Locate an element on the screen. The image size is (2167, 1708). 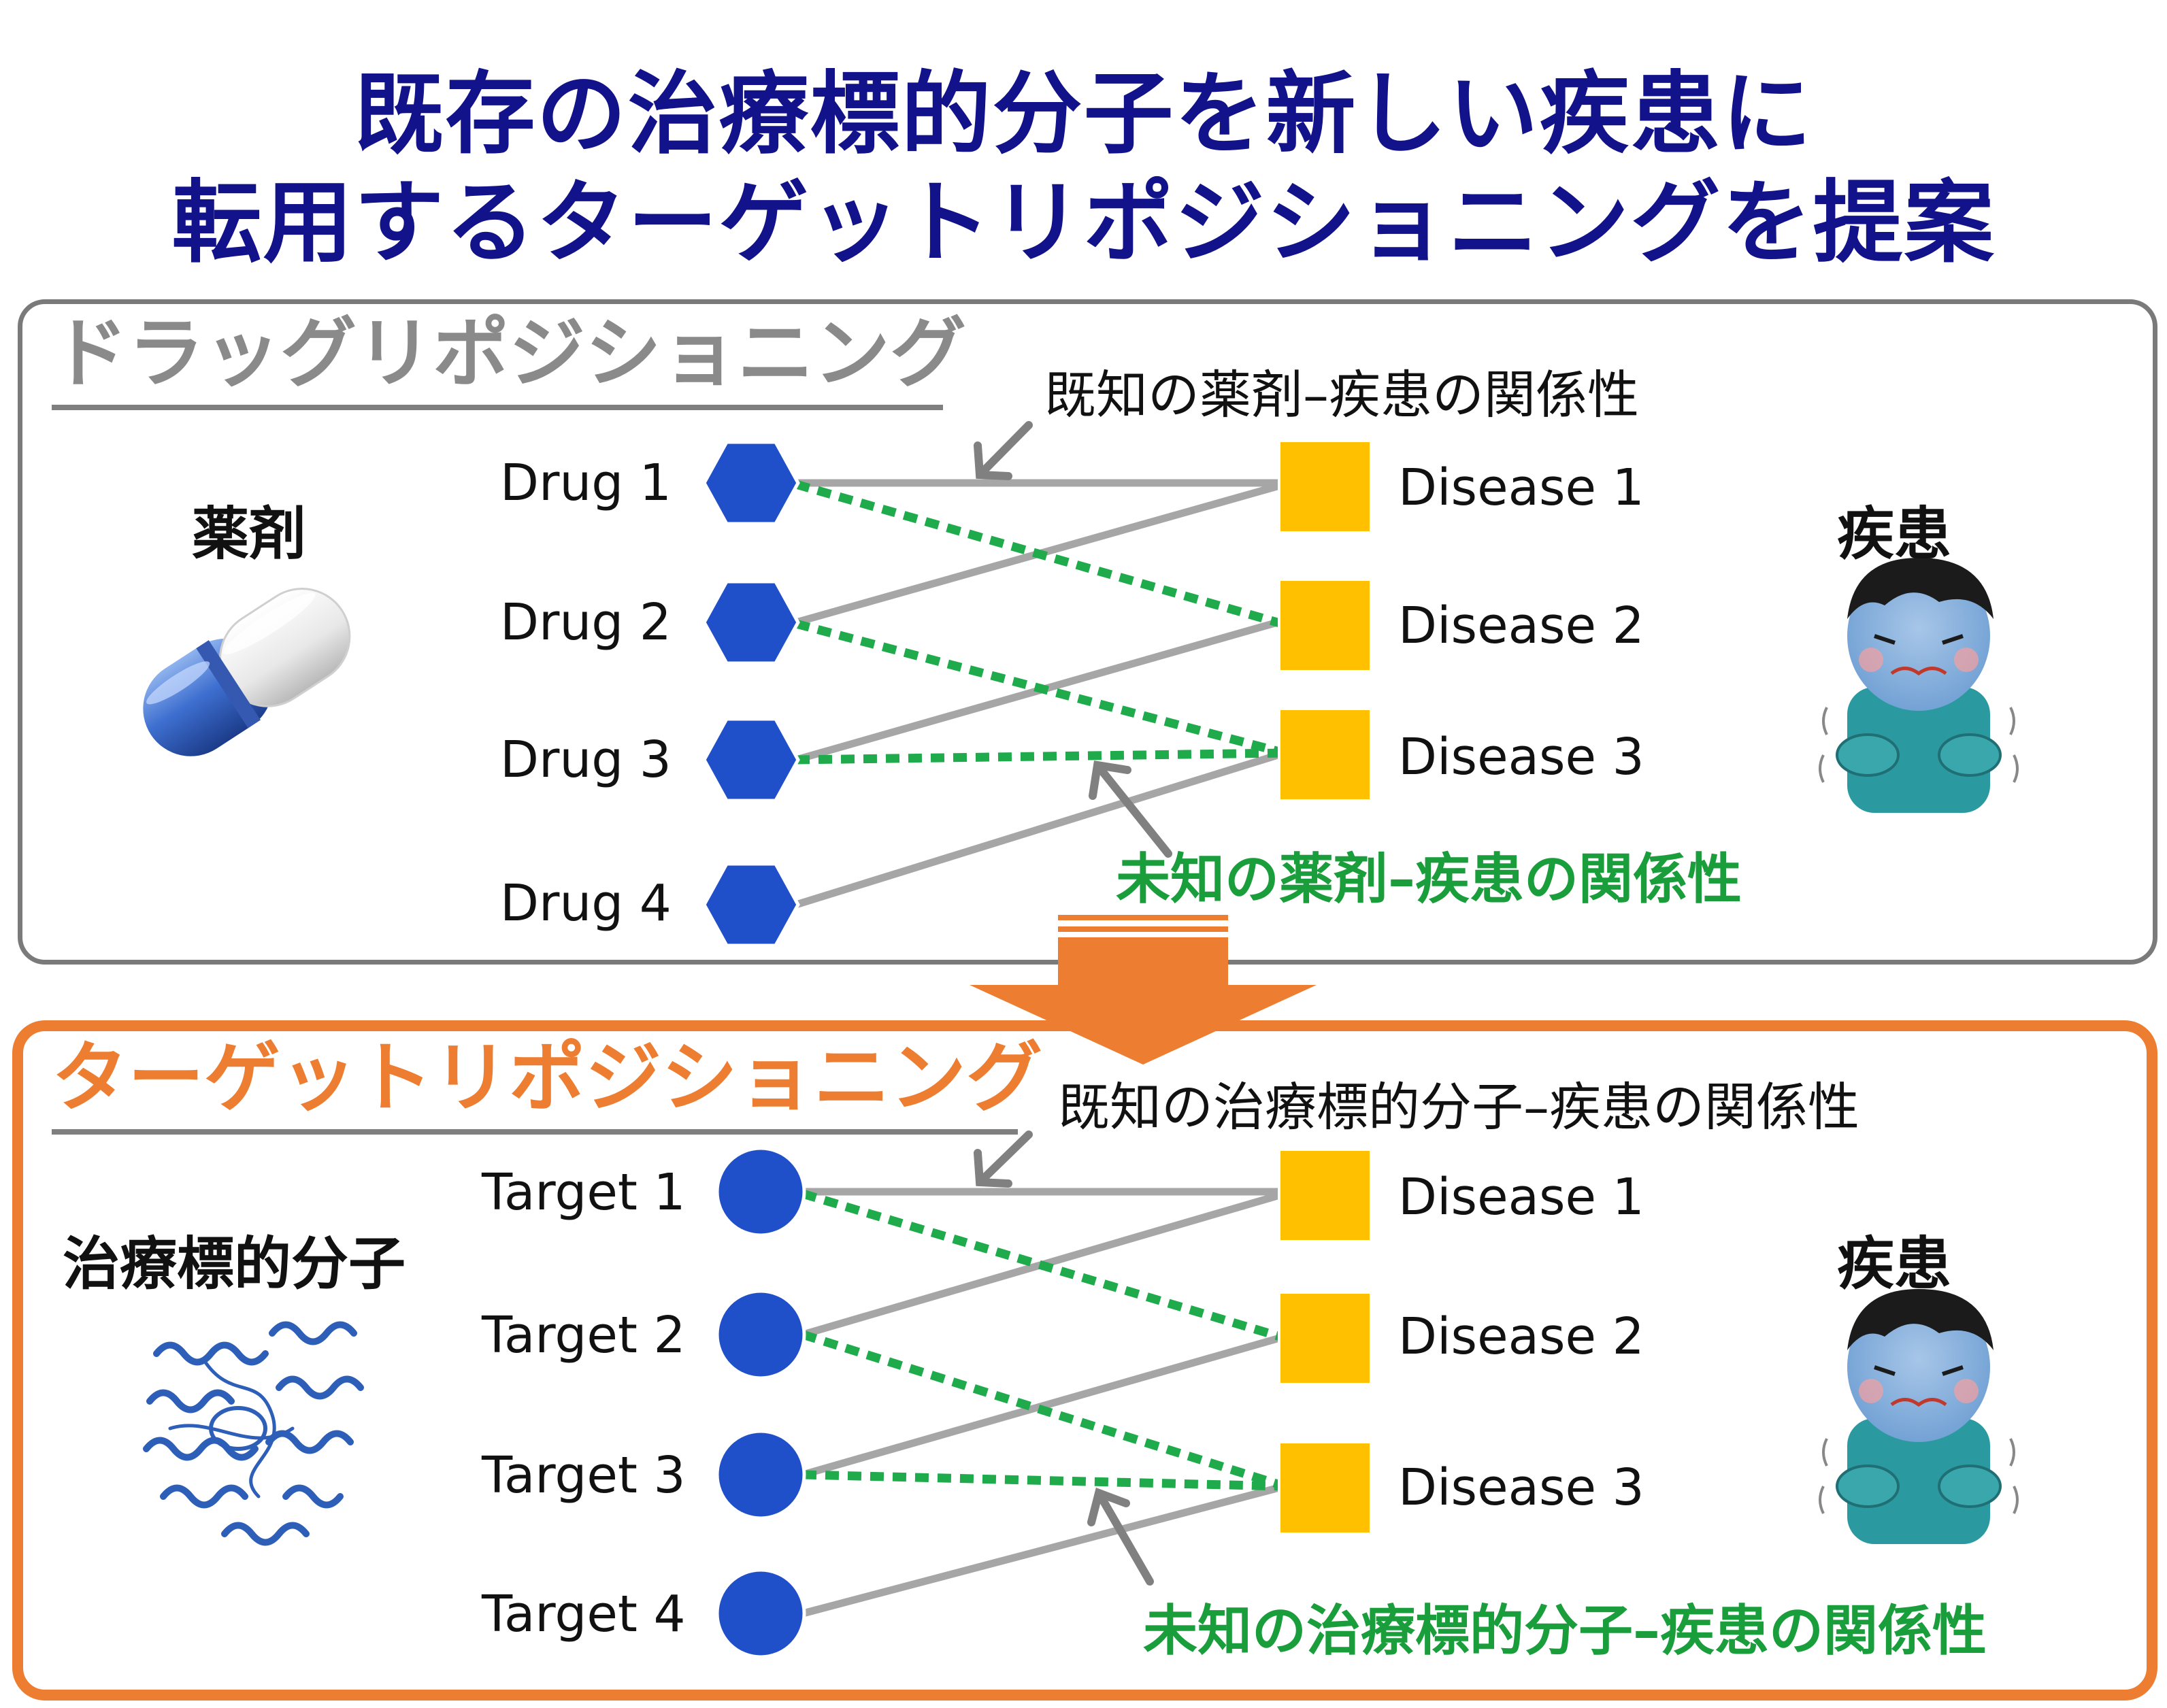
drug-pointer-arrows is located at coordinates (1073, 639).